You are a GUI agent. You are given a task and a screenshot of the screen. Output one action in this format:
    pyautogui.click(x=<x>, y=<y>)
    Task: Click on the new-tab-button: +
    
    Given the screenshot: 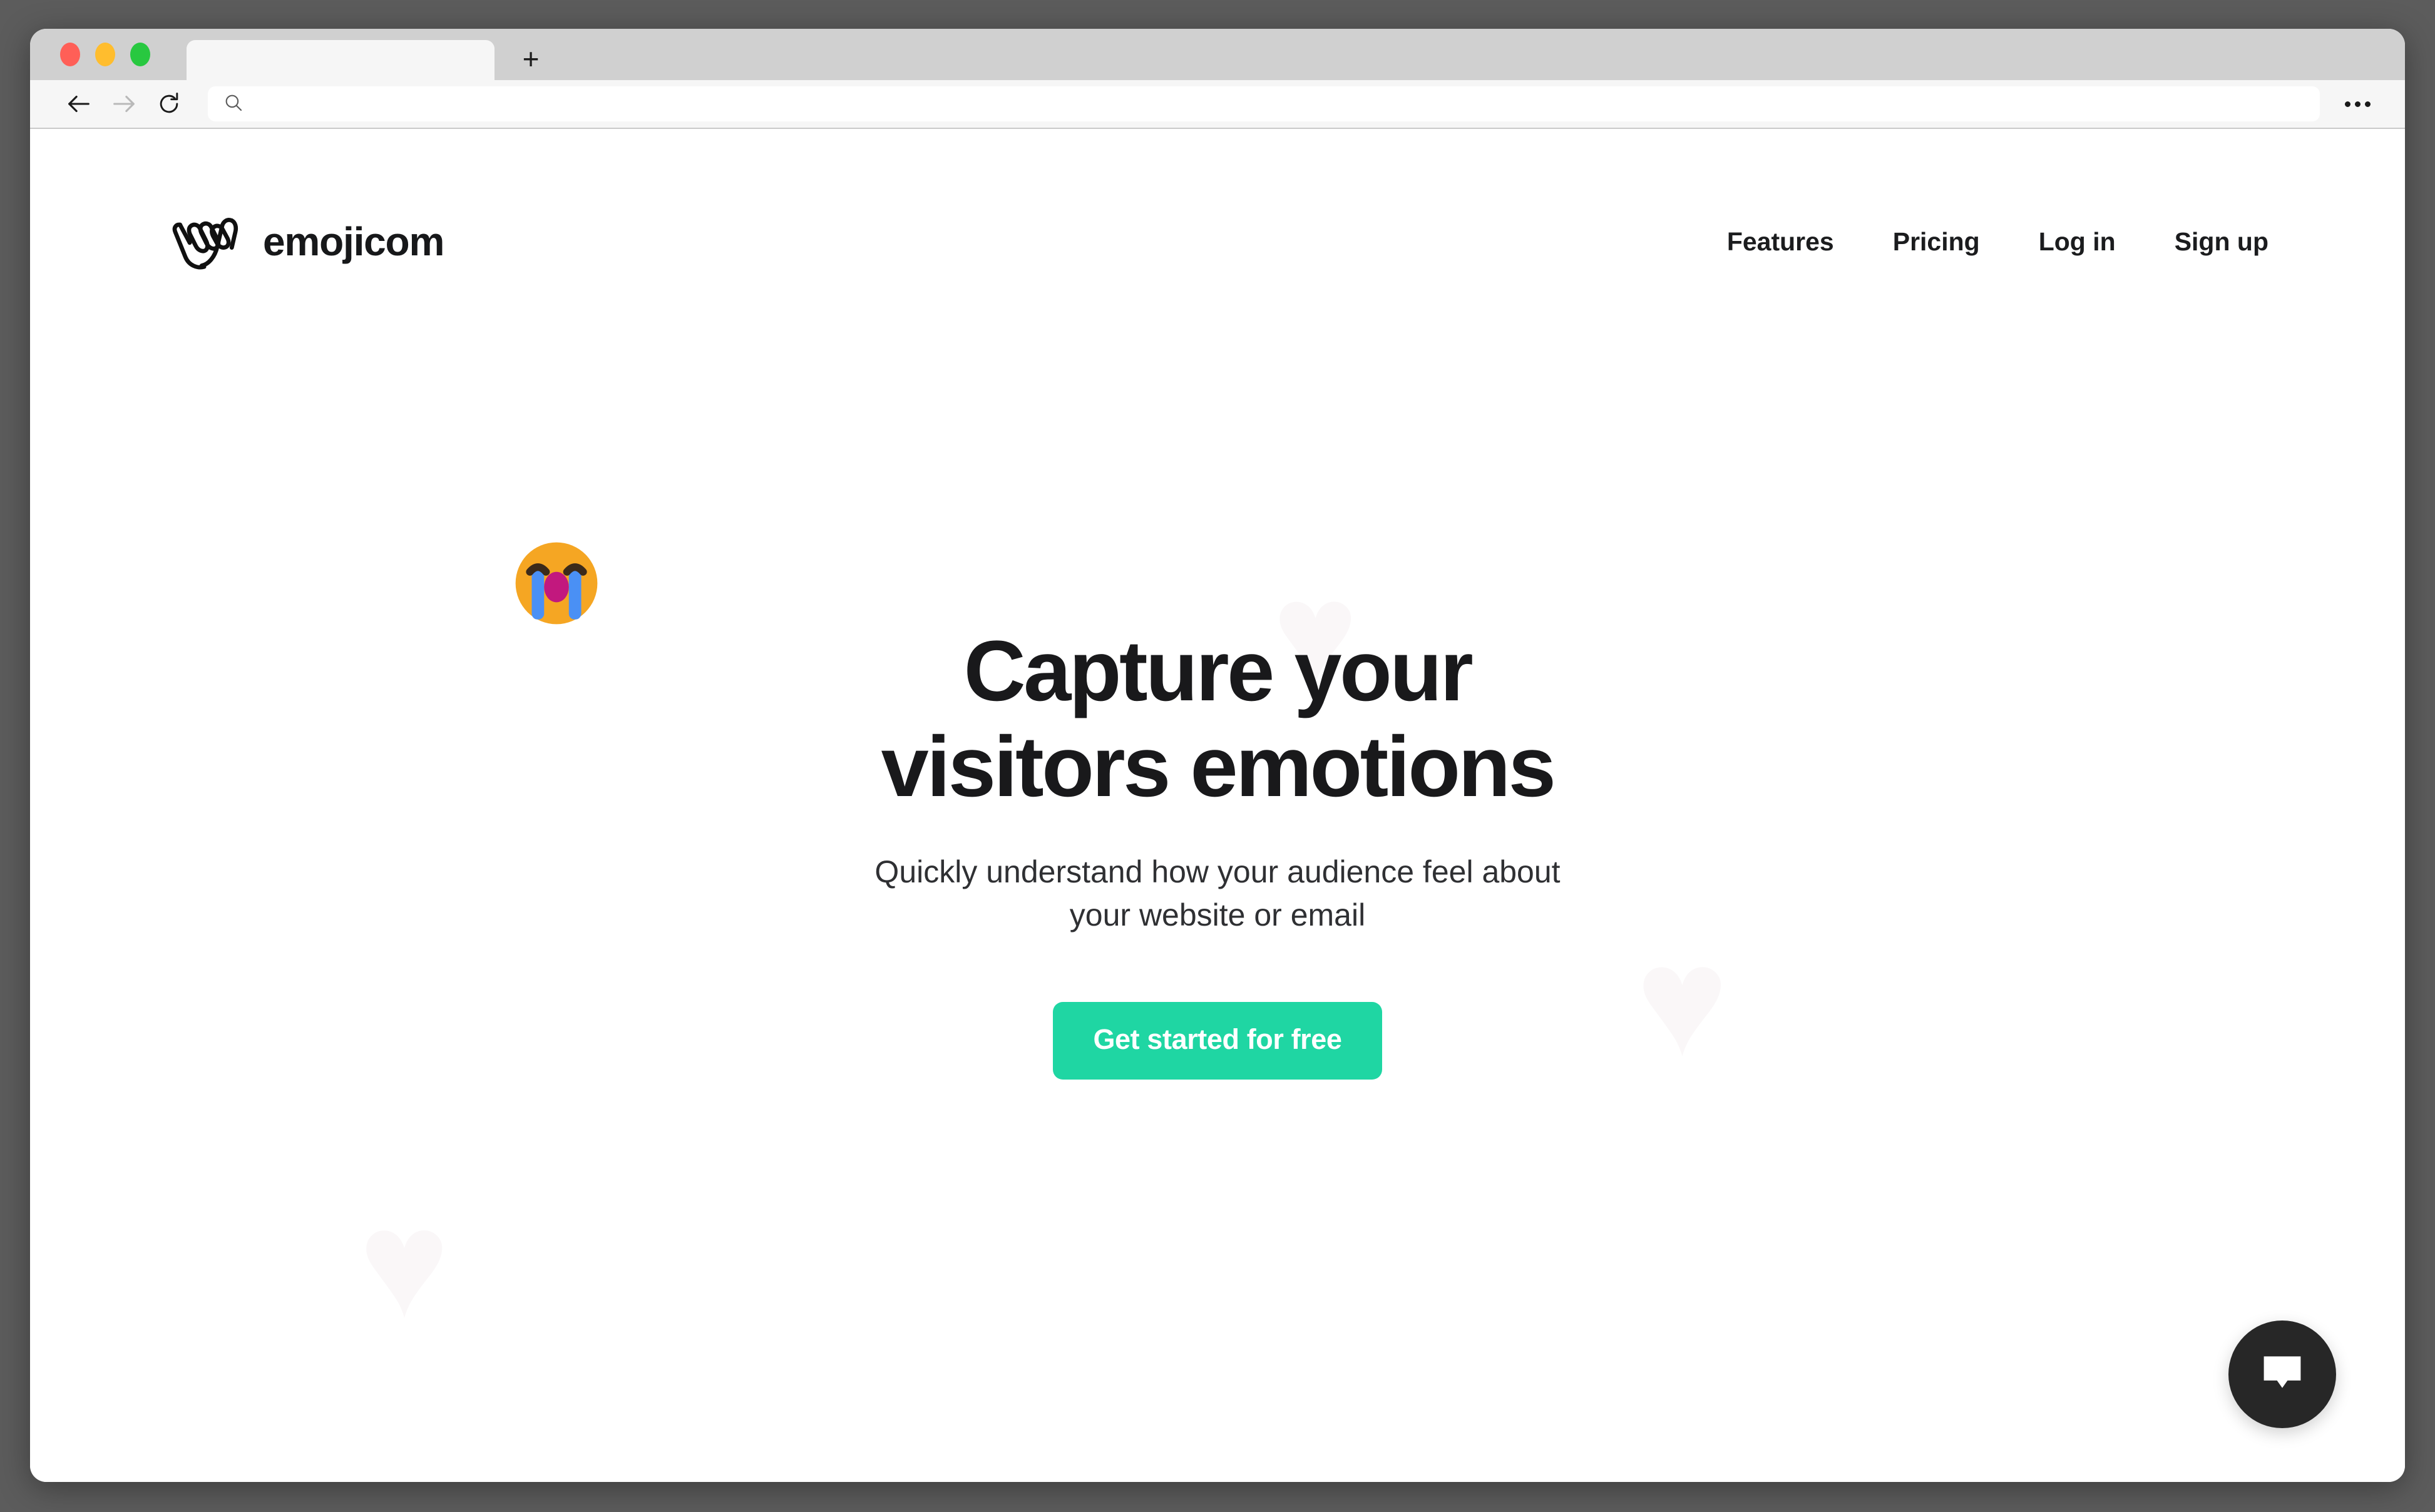 What is the action you would take?
    pyautogui.click(x=531, y=59)
    